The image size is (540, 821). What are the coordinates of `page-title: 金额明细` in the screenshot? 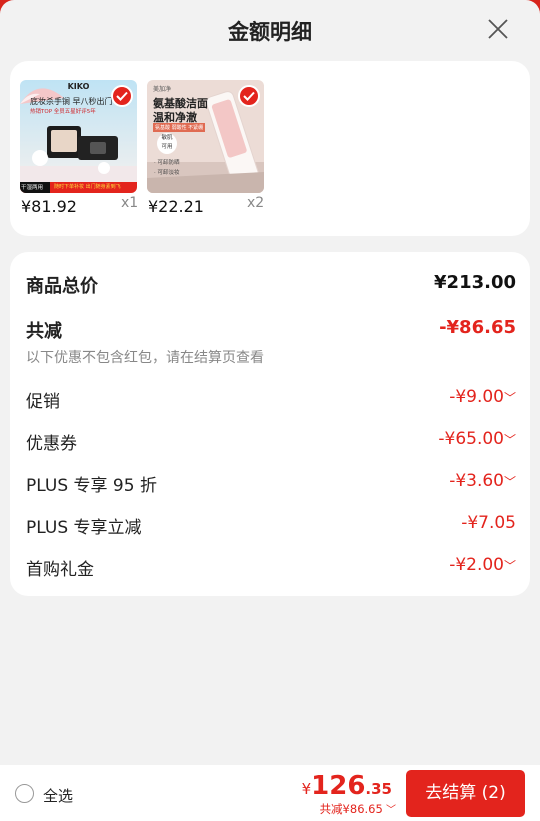 It's located at (270, 32).